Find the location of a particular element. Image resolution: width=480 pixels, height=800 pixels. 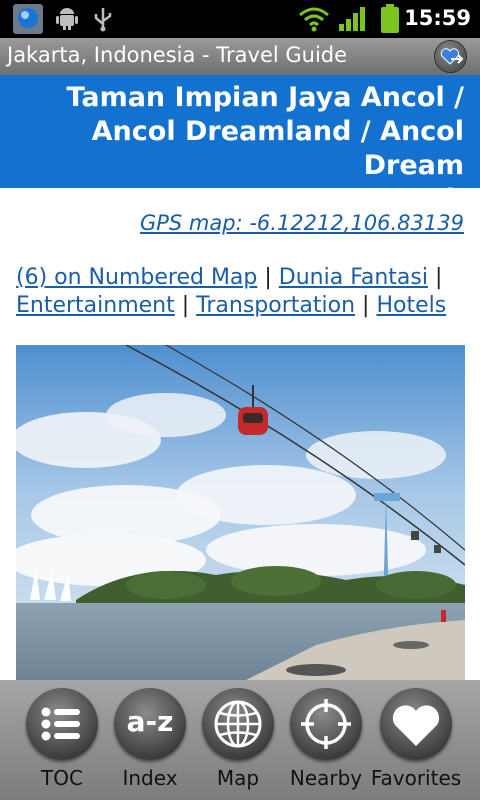

app-icon is located at coordinates (28, 19).